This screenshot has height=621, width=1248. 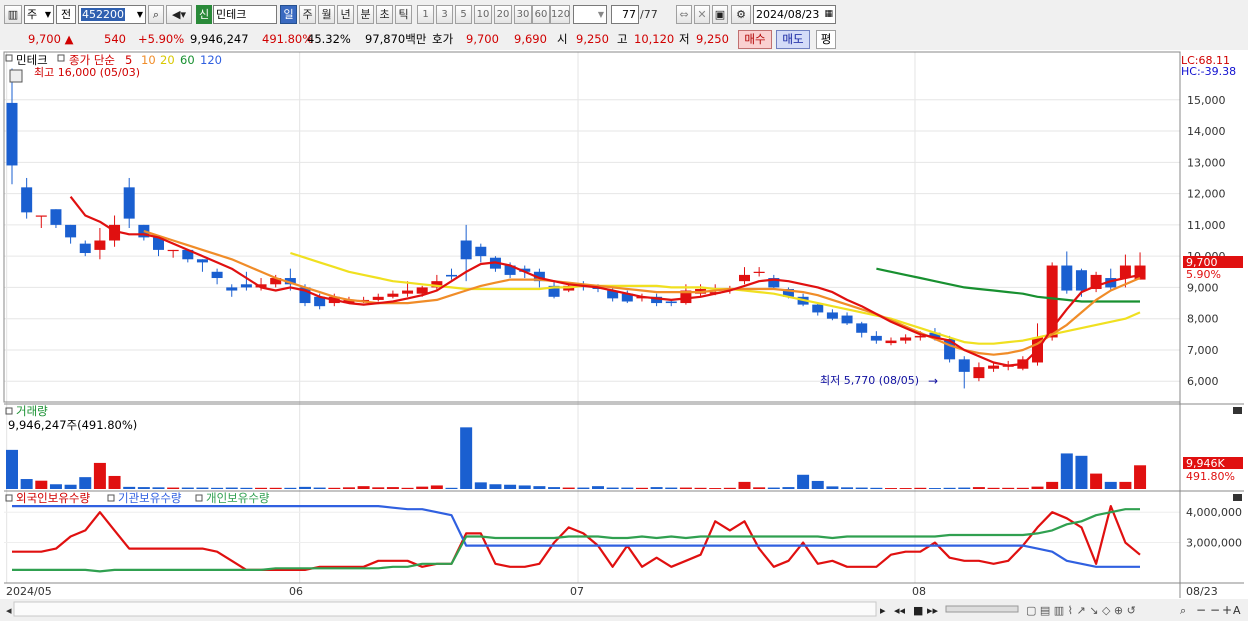 I want to click on rewind-icon: ◂◂, so click(x=900, y=610).